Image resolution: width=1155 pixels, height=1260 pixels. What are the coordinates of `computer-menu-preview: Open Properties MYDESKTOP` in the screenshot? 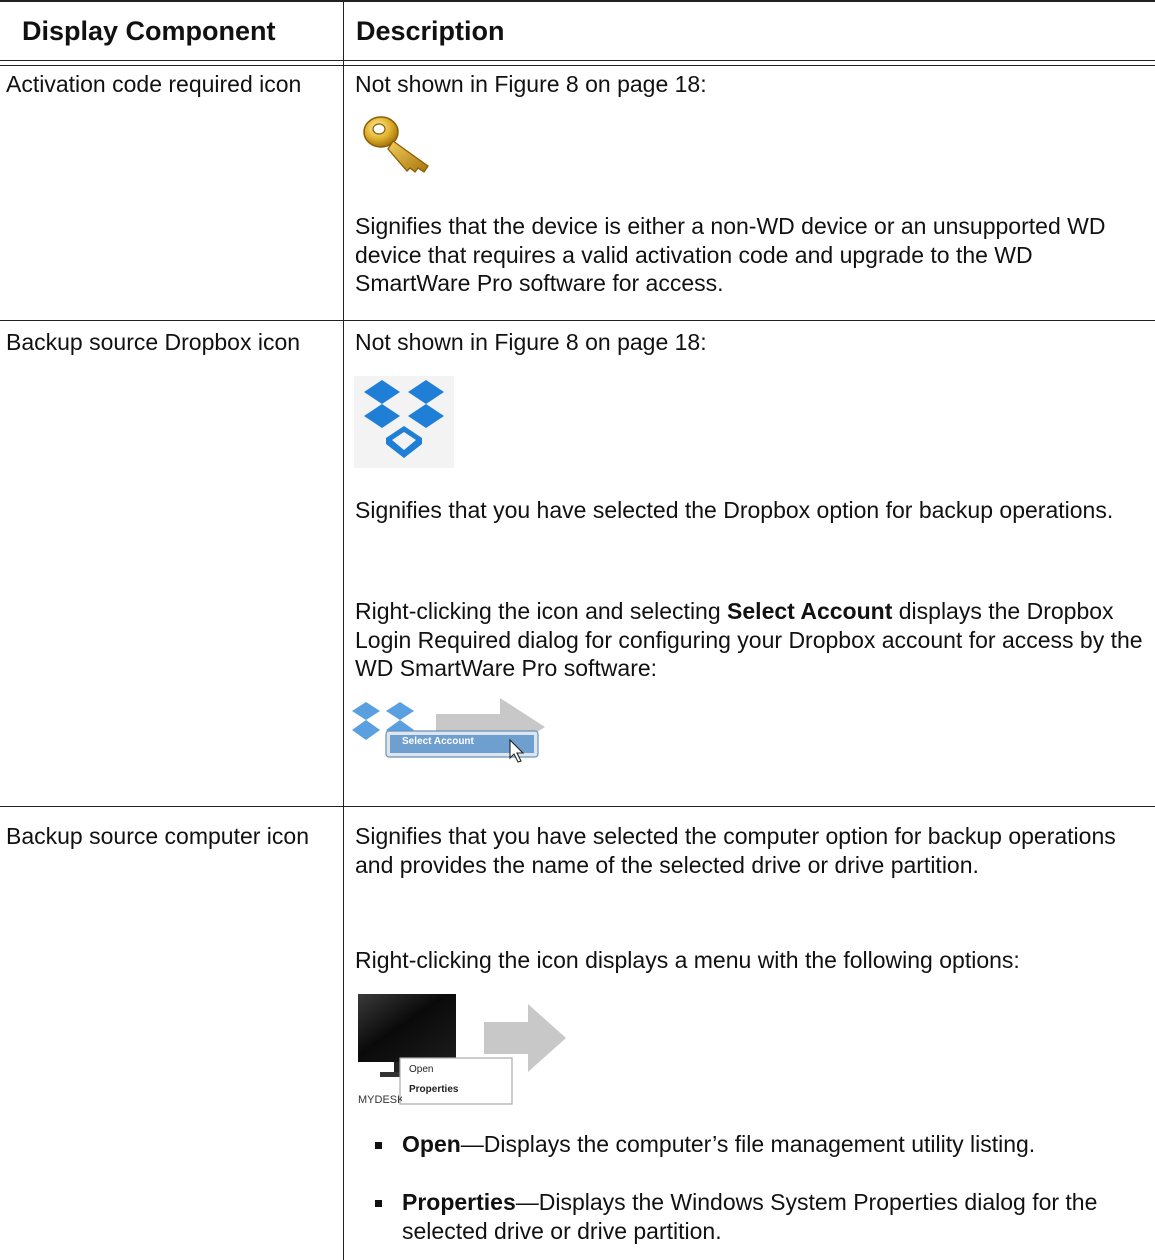 It's located at (466, 1048).